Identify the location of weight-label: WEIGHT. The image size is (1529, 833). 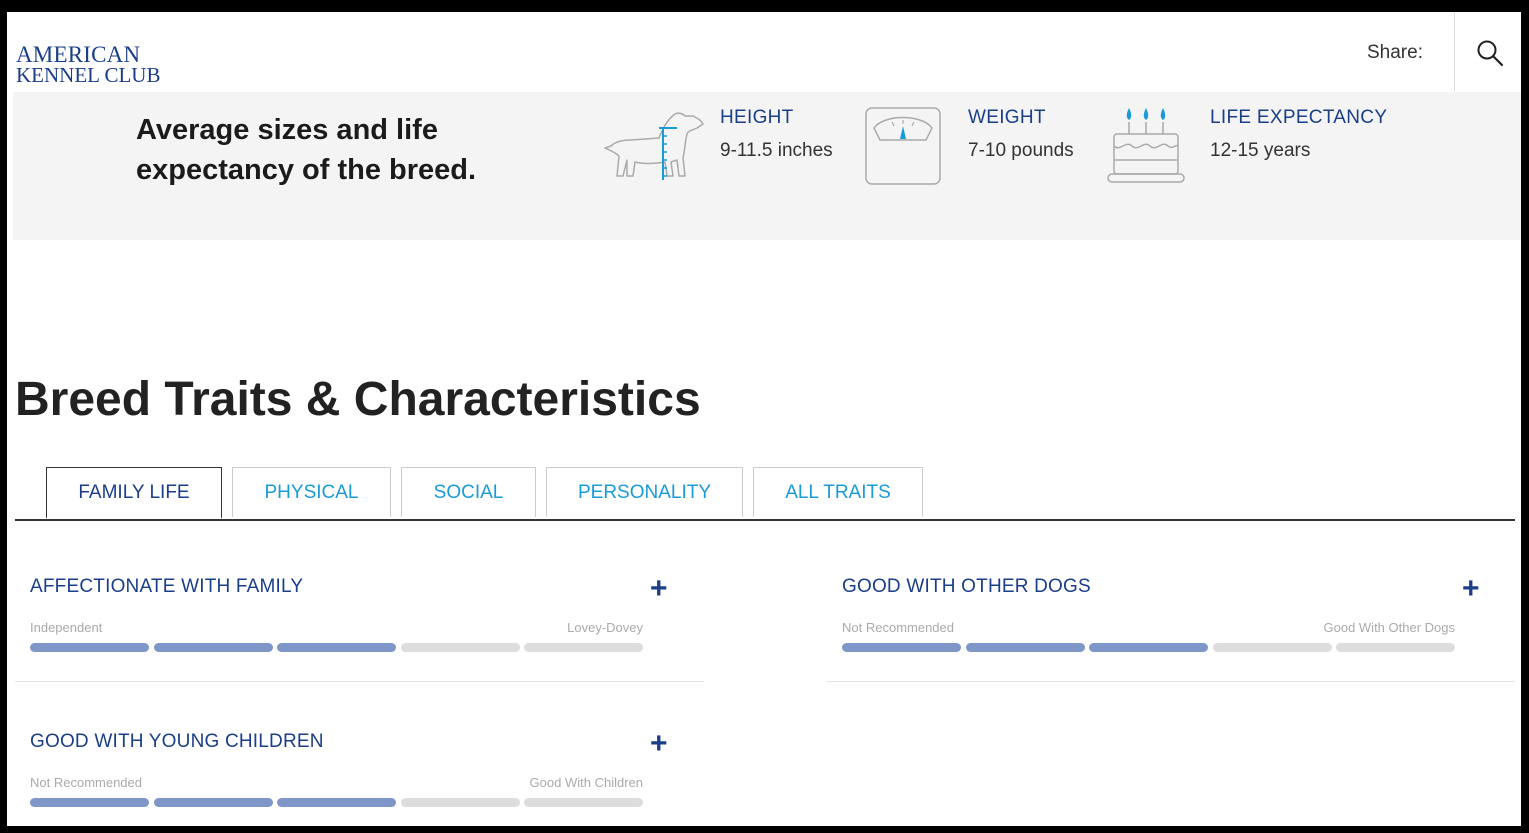
(1007, 117).